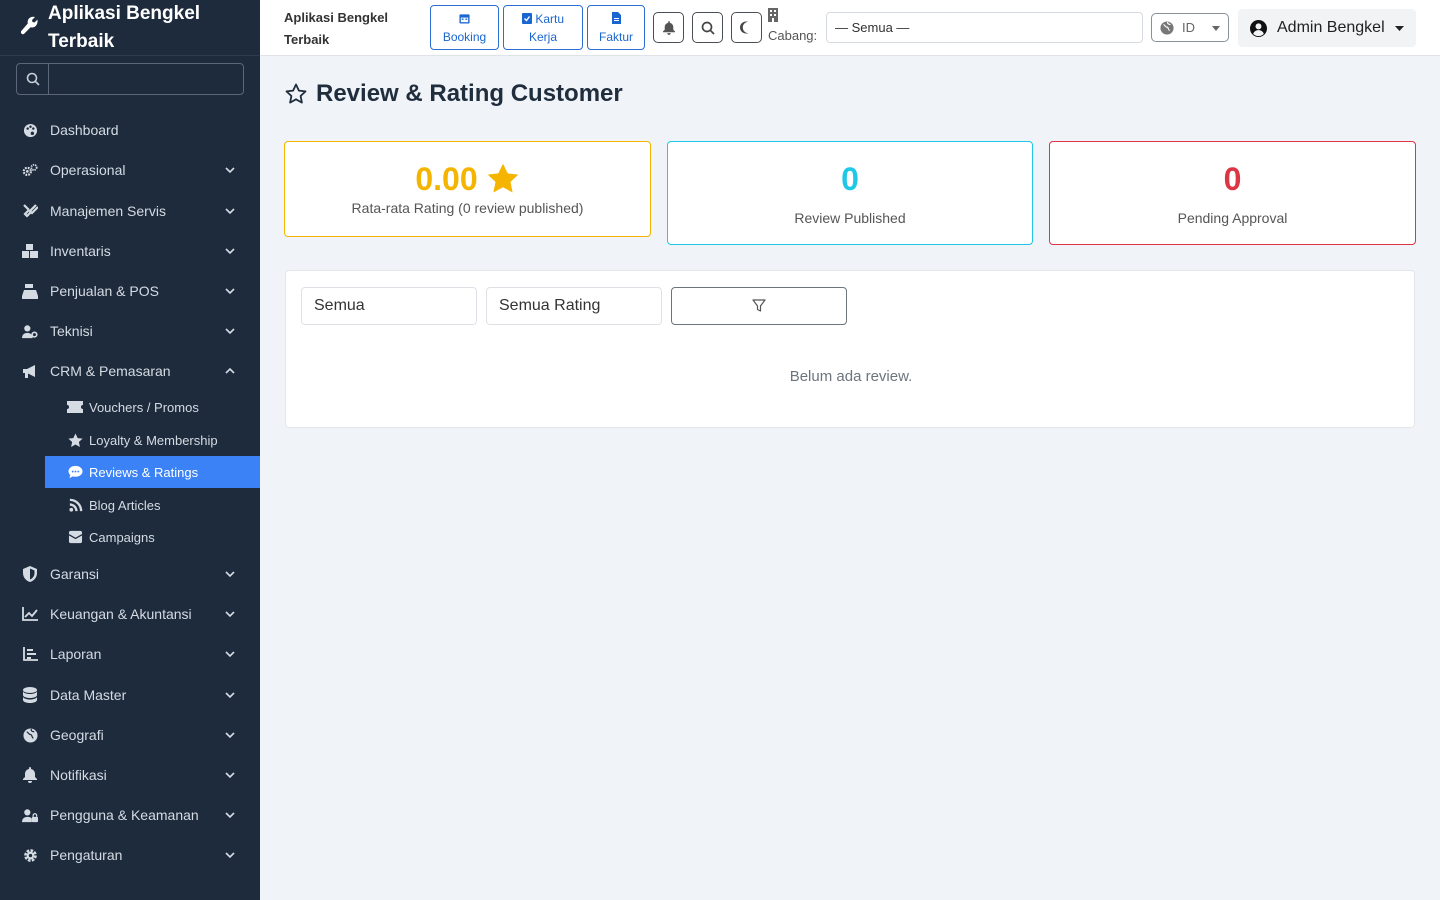  I want to click on sidebar-item-garansi: Garansi, so click(130, 574).